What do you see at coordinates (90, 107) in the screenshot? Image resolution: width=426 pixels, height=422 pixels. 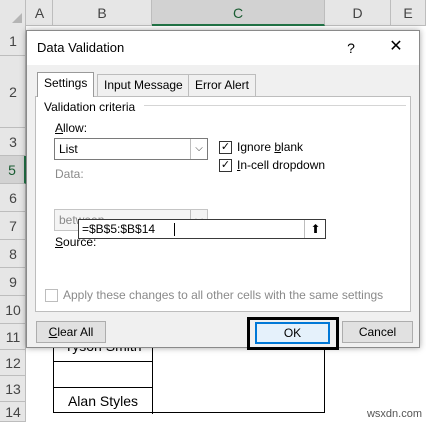 I see `validation-criteria-label: Validation criteria` at bounding box center [90, 107].